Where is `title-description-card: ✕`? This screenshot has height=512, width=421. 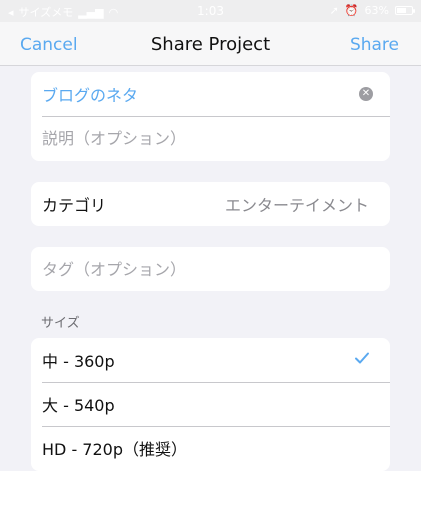 title-description-card: ✕ is located at coordinates (210, 116).